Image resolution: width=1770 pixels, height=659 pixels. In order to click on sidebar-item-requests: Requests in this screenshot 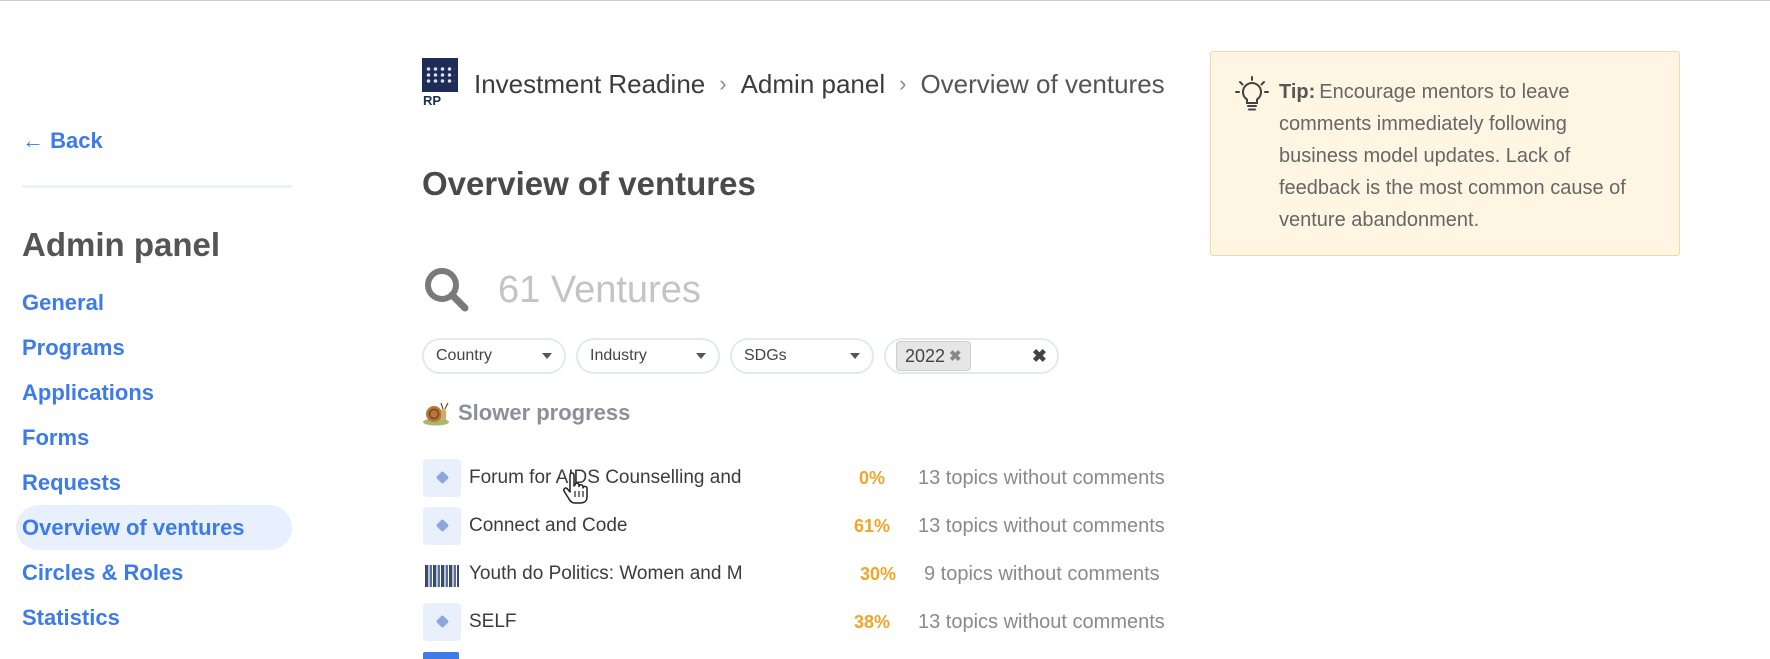, I will do `click(157, 482)`.